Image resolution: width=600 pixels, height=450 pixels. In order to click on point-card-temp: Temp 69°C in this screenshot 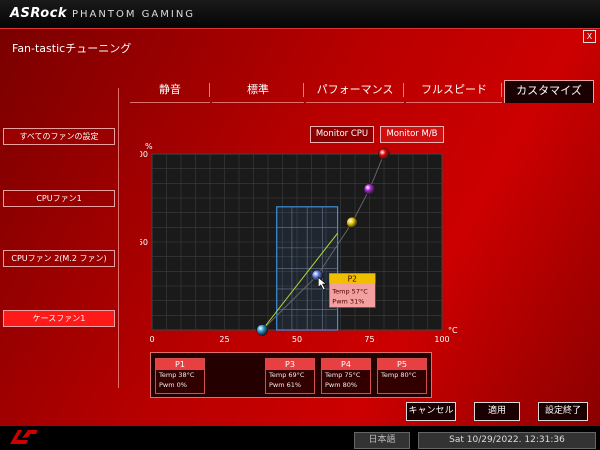, I will do `click(287, 375)`.